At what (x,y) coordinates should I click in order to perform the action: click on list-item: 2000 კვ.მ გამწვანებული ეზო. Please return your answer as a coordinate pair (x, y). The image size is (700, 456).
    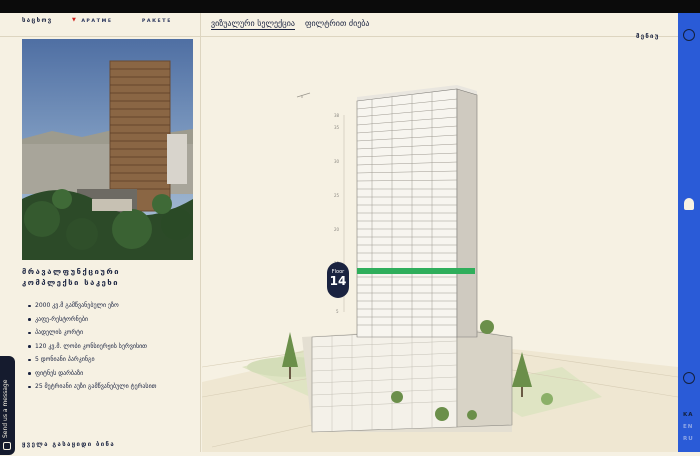
    Looking at the image, I should click on (92, 306).